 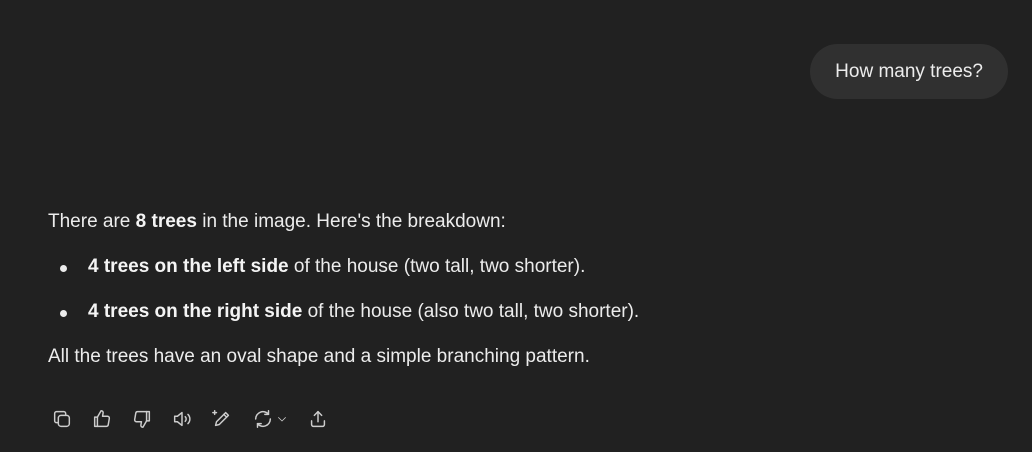 I want to click on edit-canvas-button, so click(x=222, y=419).